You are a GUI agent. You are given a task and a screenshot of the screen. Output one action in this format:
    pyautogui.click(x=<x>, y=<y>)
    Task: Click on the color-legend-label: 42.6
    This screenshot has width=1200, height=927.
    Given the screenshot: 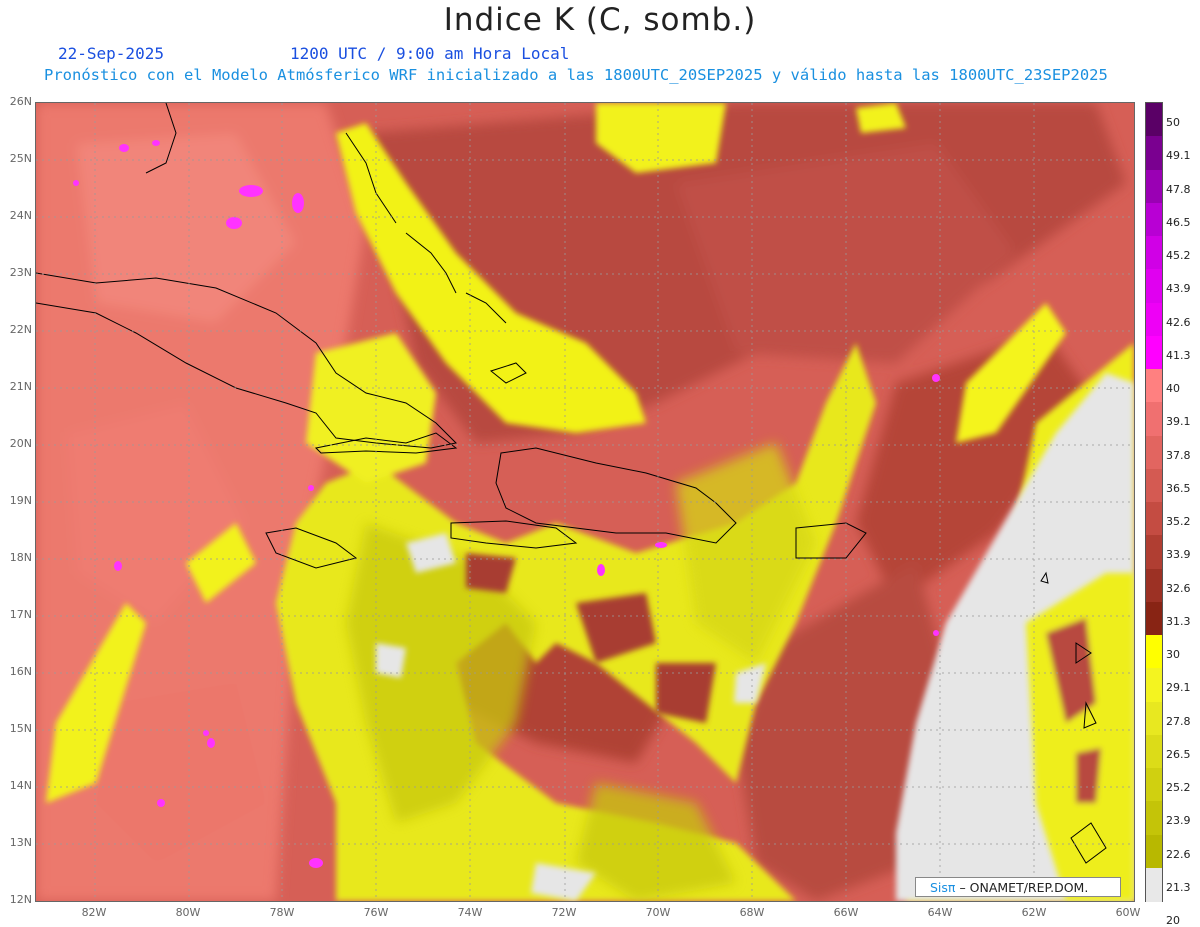 What is the action you would take?
    pyautogui.click(x=1178, y=322)
    